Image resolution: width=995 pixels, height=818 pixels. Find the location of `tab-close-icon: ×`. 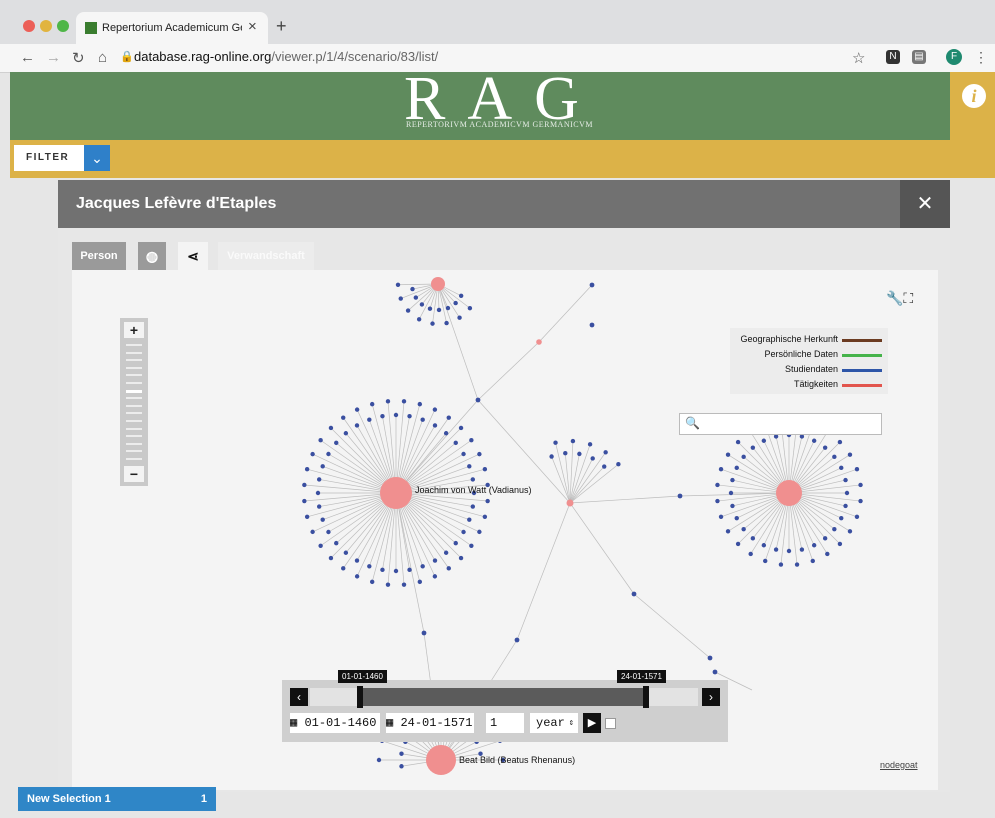

tab-close-icon: × is located at coordinates (252, 26).